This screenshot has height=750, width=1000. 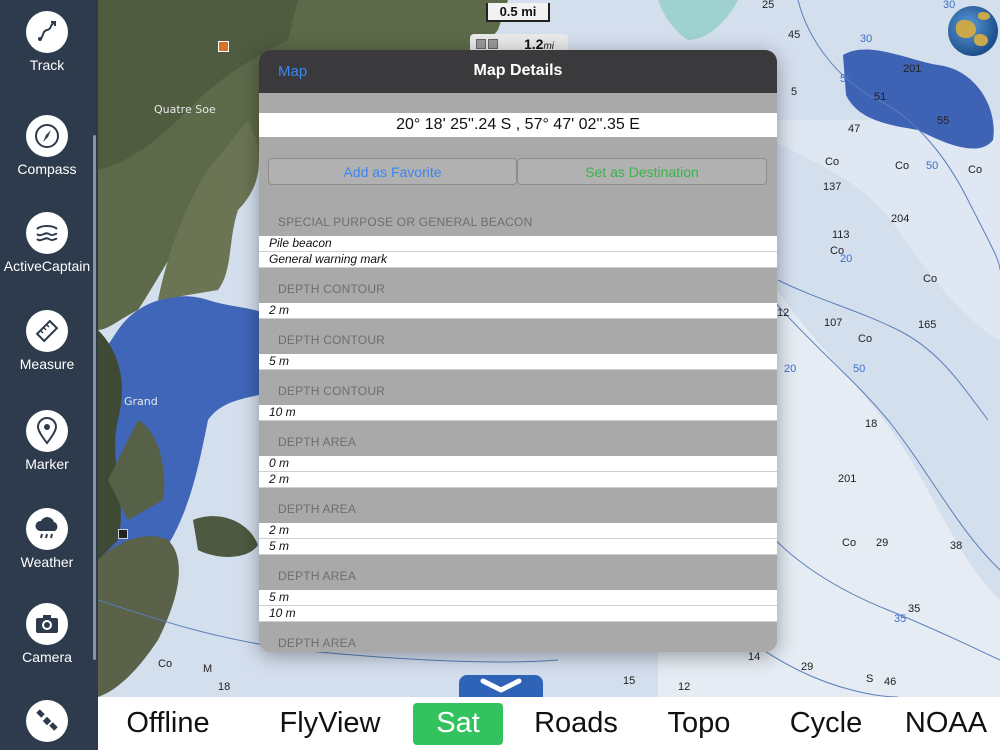 What do you see at coordinates (900, 219) in the screenshot?
I see `depth-label: 204` at bounding box center [900, 219].